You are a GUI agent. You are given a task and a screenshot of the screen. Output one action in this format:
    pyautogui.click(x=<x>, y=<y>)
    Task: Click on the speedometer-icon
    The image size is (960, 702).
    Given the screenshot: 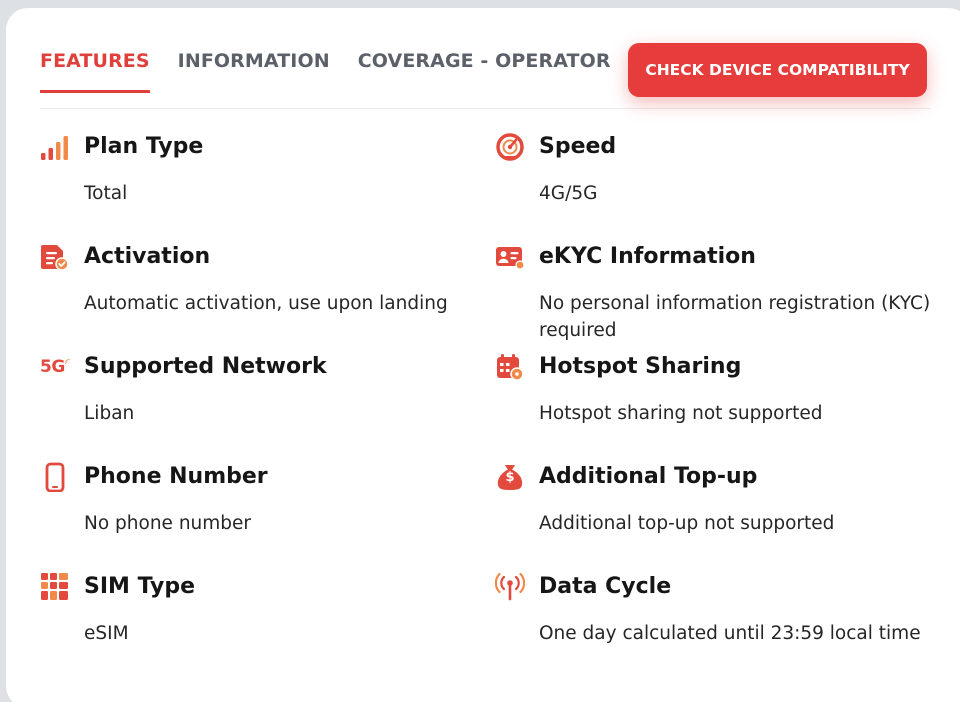 What is the action you would take?
    pyautogui.click(x=510, y=147)
    